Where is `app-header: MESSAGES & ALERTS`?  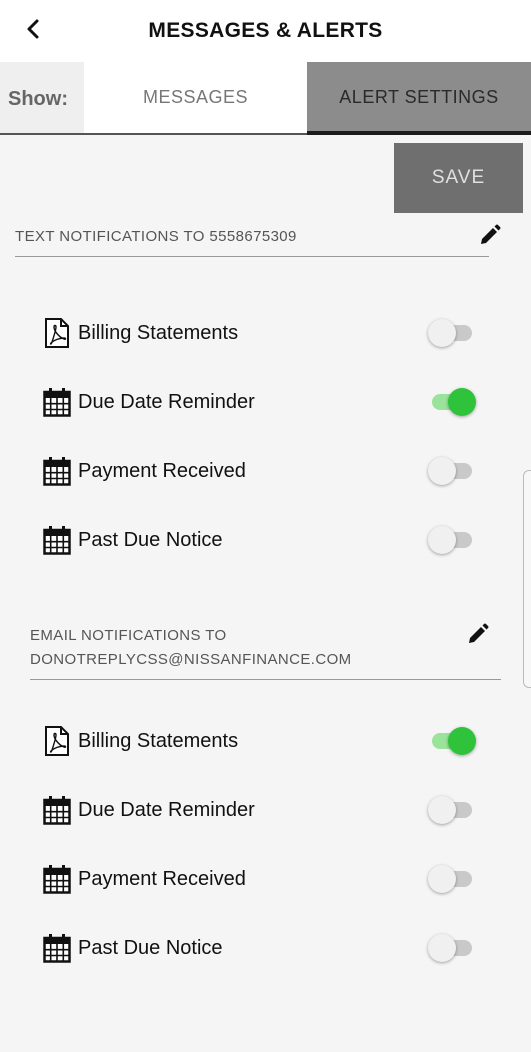 app-header: MESSAGES & ALERTS is located at coordinates (265, 31).